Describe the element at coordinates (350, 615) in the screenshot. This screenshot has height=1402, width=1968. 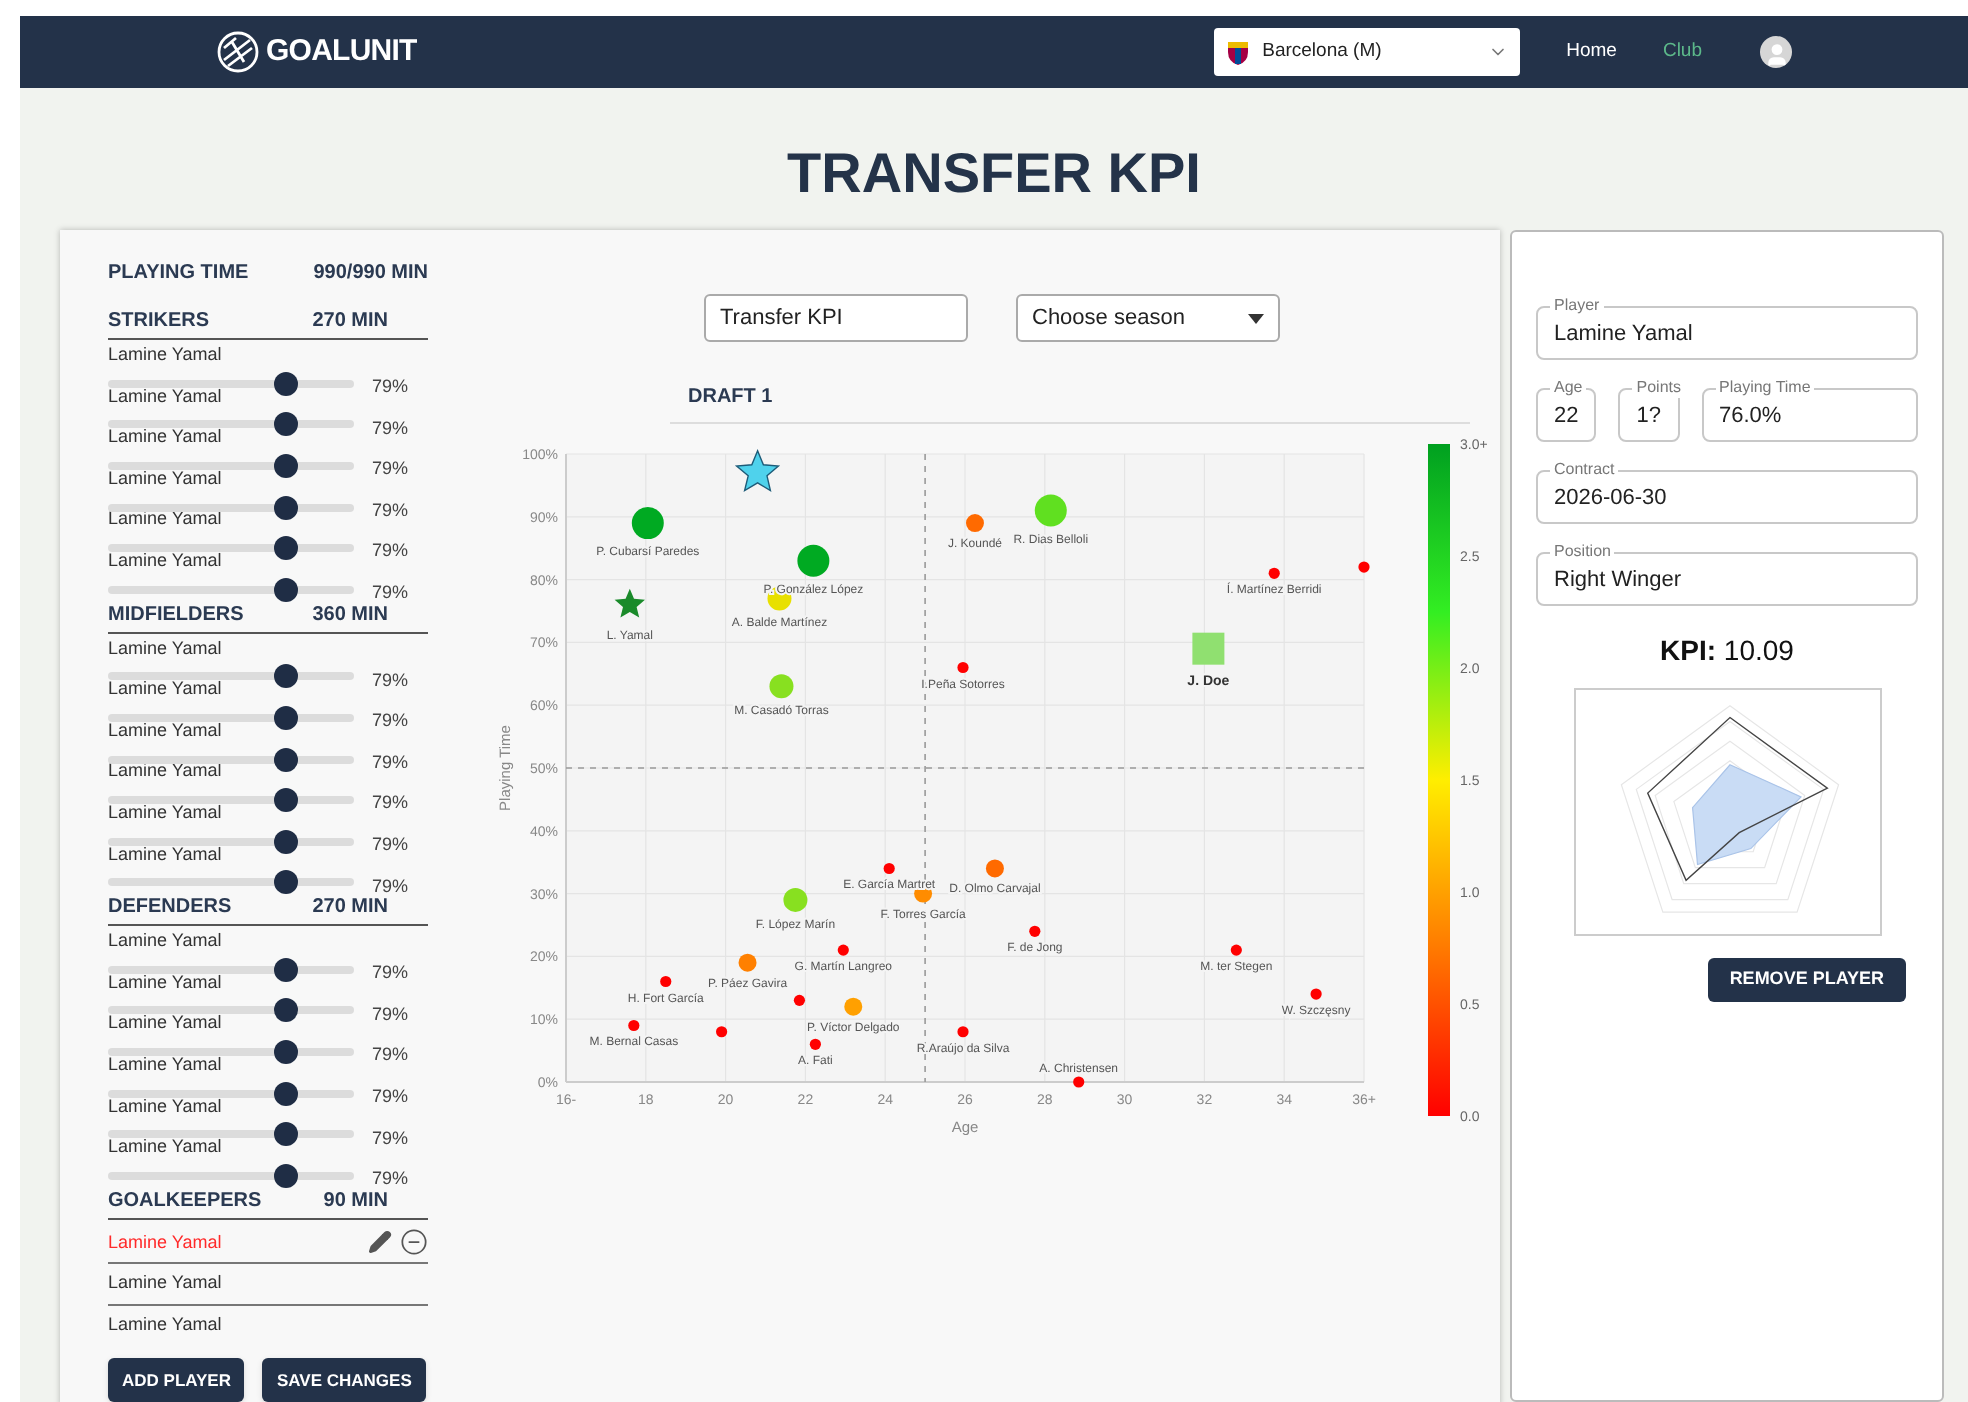
I see `group-minutes: 360 MIN` at that location.